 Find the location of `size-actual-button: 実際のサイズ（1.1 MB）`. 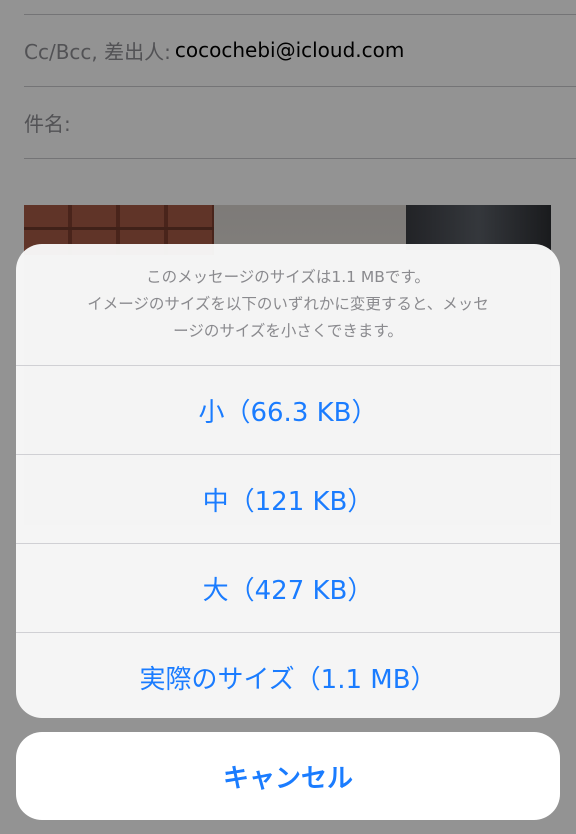

size-actual-button: 実際のサイズ（1.1 MB） is located at coordinates (288, 675).